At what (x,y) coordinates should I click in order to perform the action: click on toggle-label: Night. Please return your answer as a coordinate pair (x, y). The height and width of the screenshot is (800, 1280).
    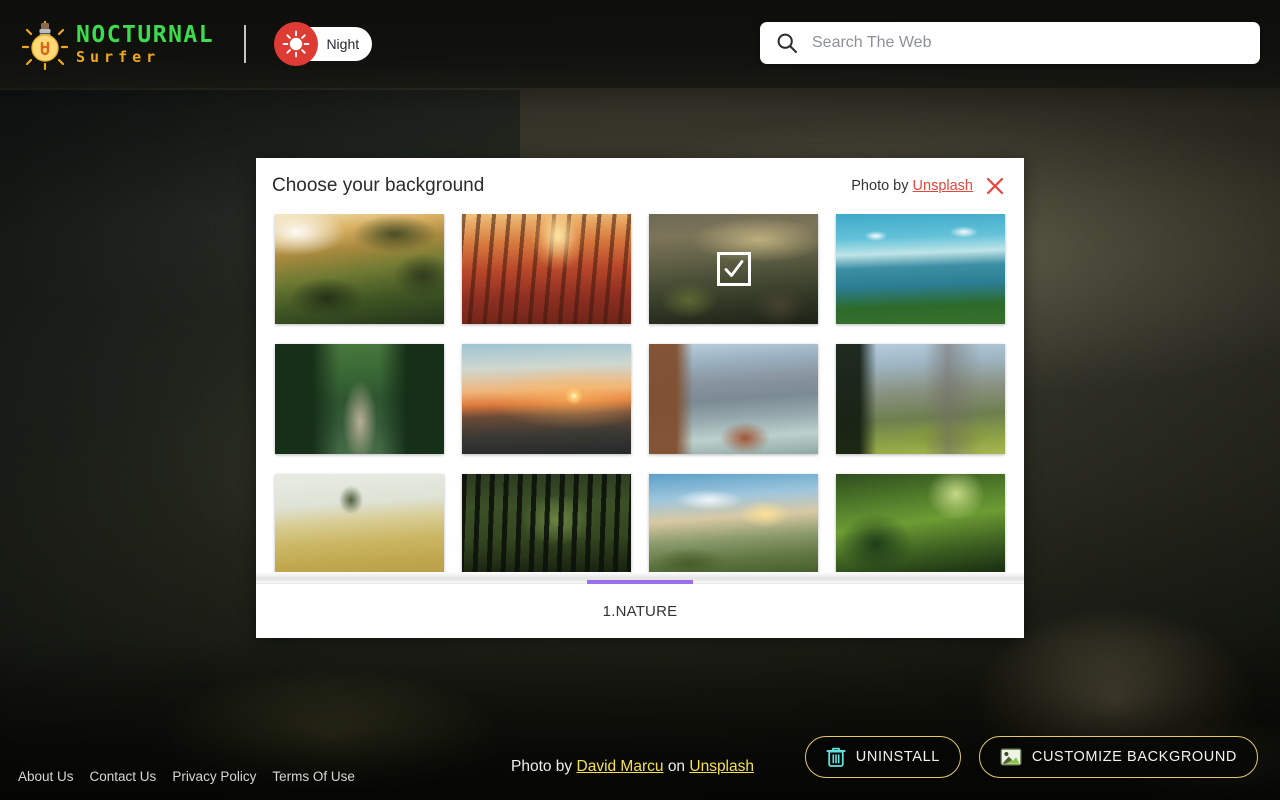
    Looking at the image, I should click on (343, 44).